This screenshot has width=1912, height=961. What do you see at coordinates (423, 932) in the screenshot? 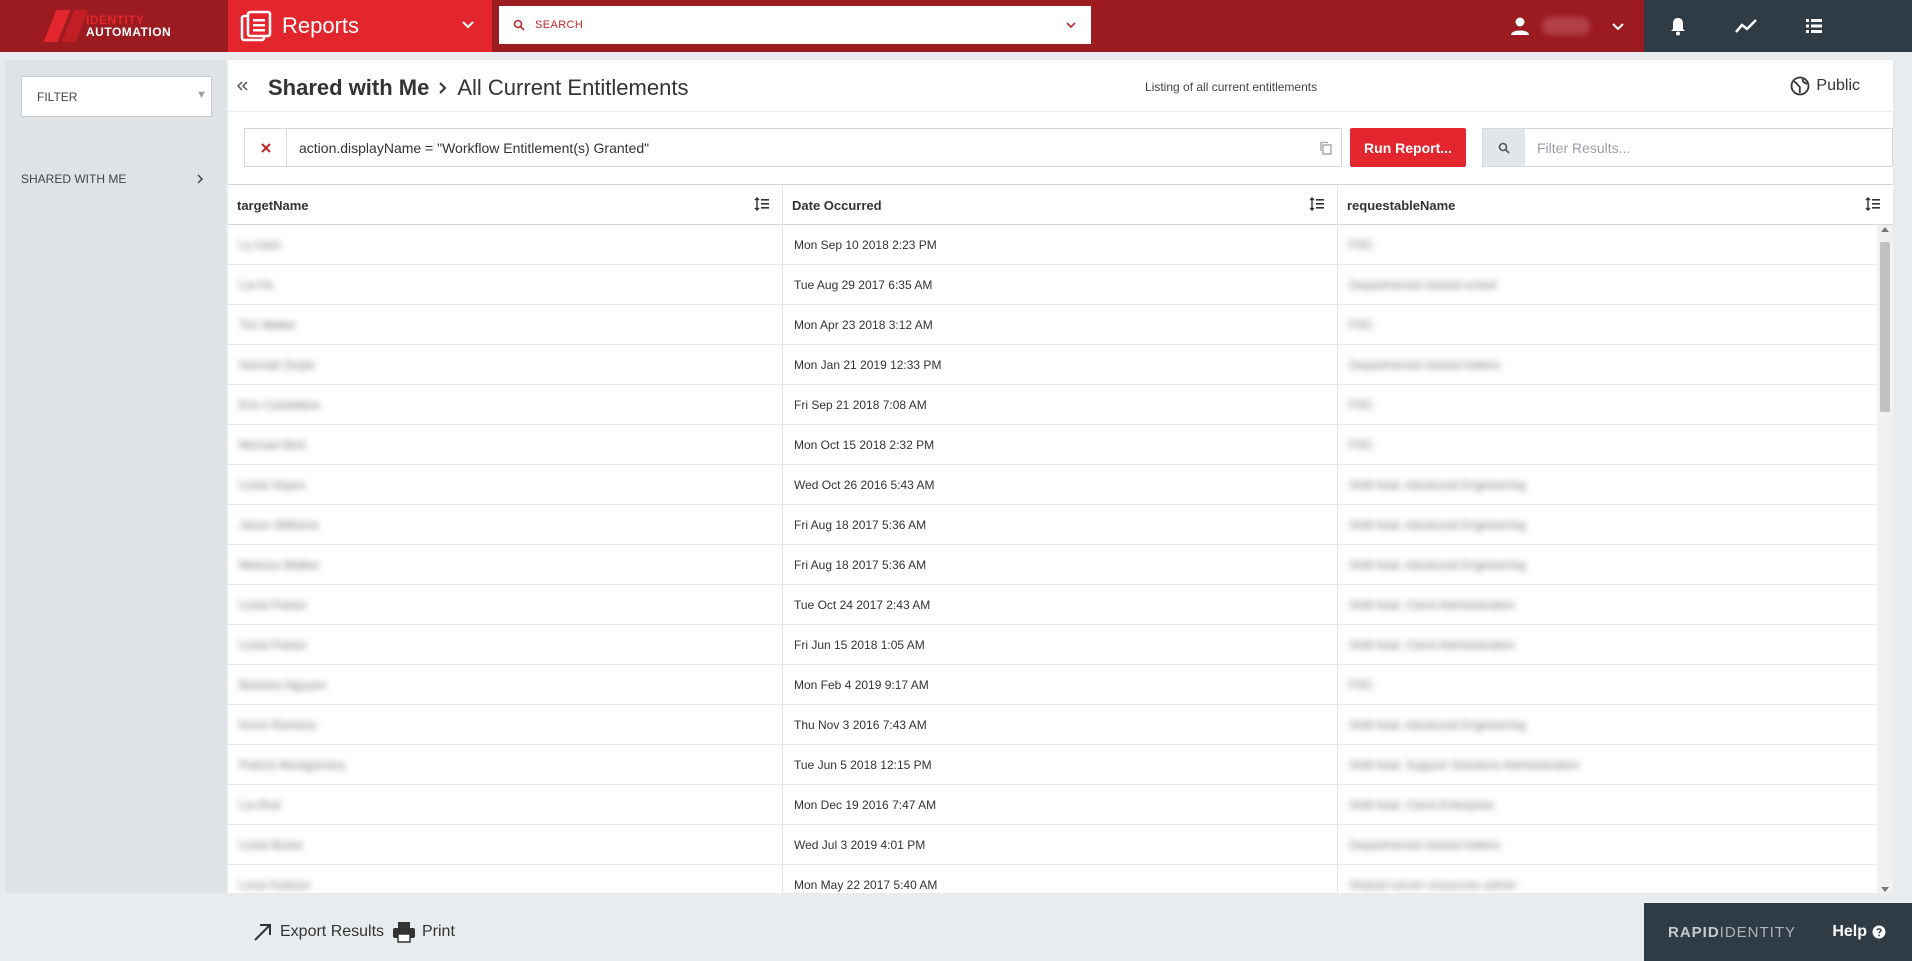
I see `print-button: Print` at bounding box center [423, 932].